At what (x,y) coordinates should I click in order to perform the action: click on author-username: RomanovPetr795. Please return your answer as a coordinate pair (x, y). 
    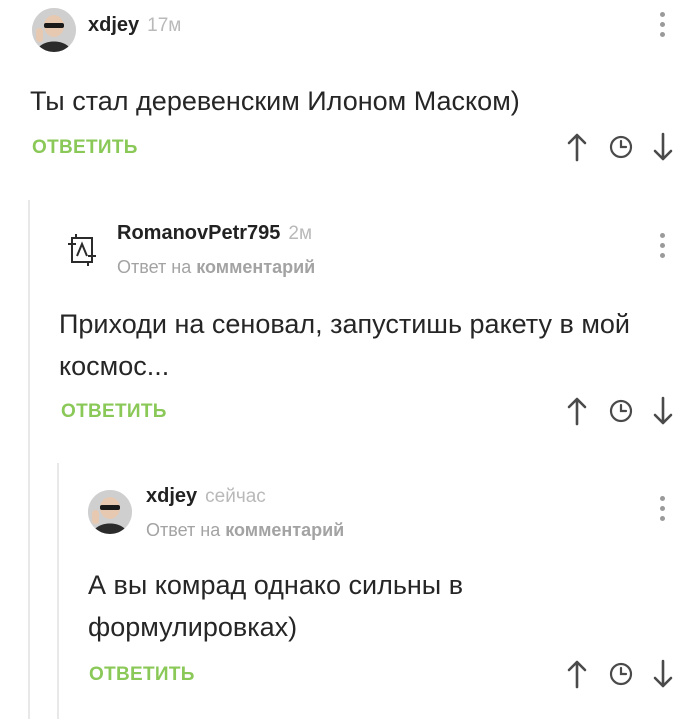
    Looking at the image, I should click on (198, 233).